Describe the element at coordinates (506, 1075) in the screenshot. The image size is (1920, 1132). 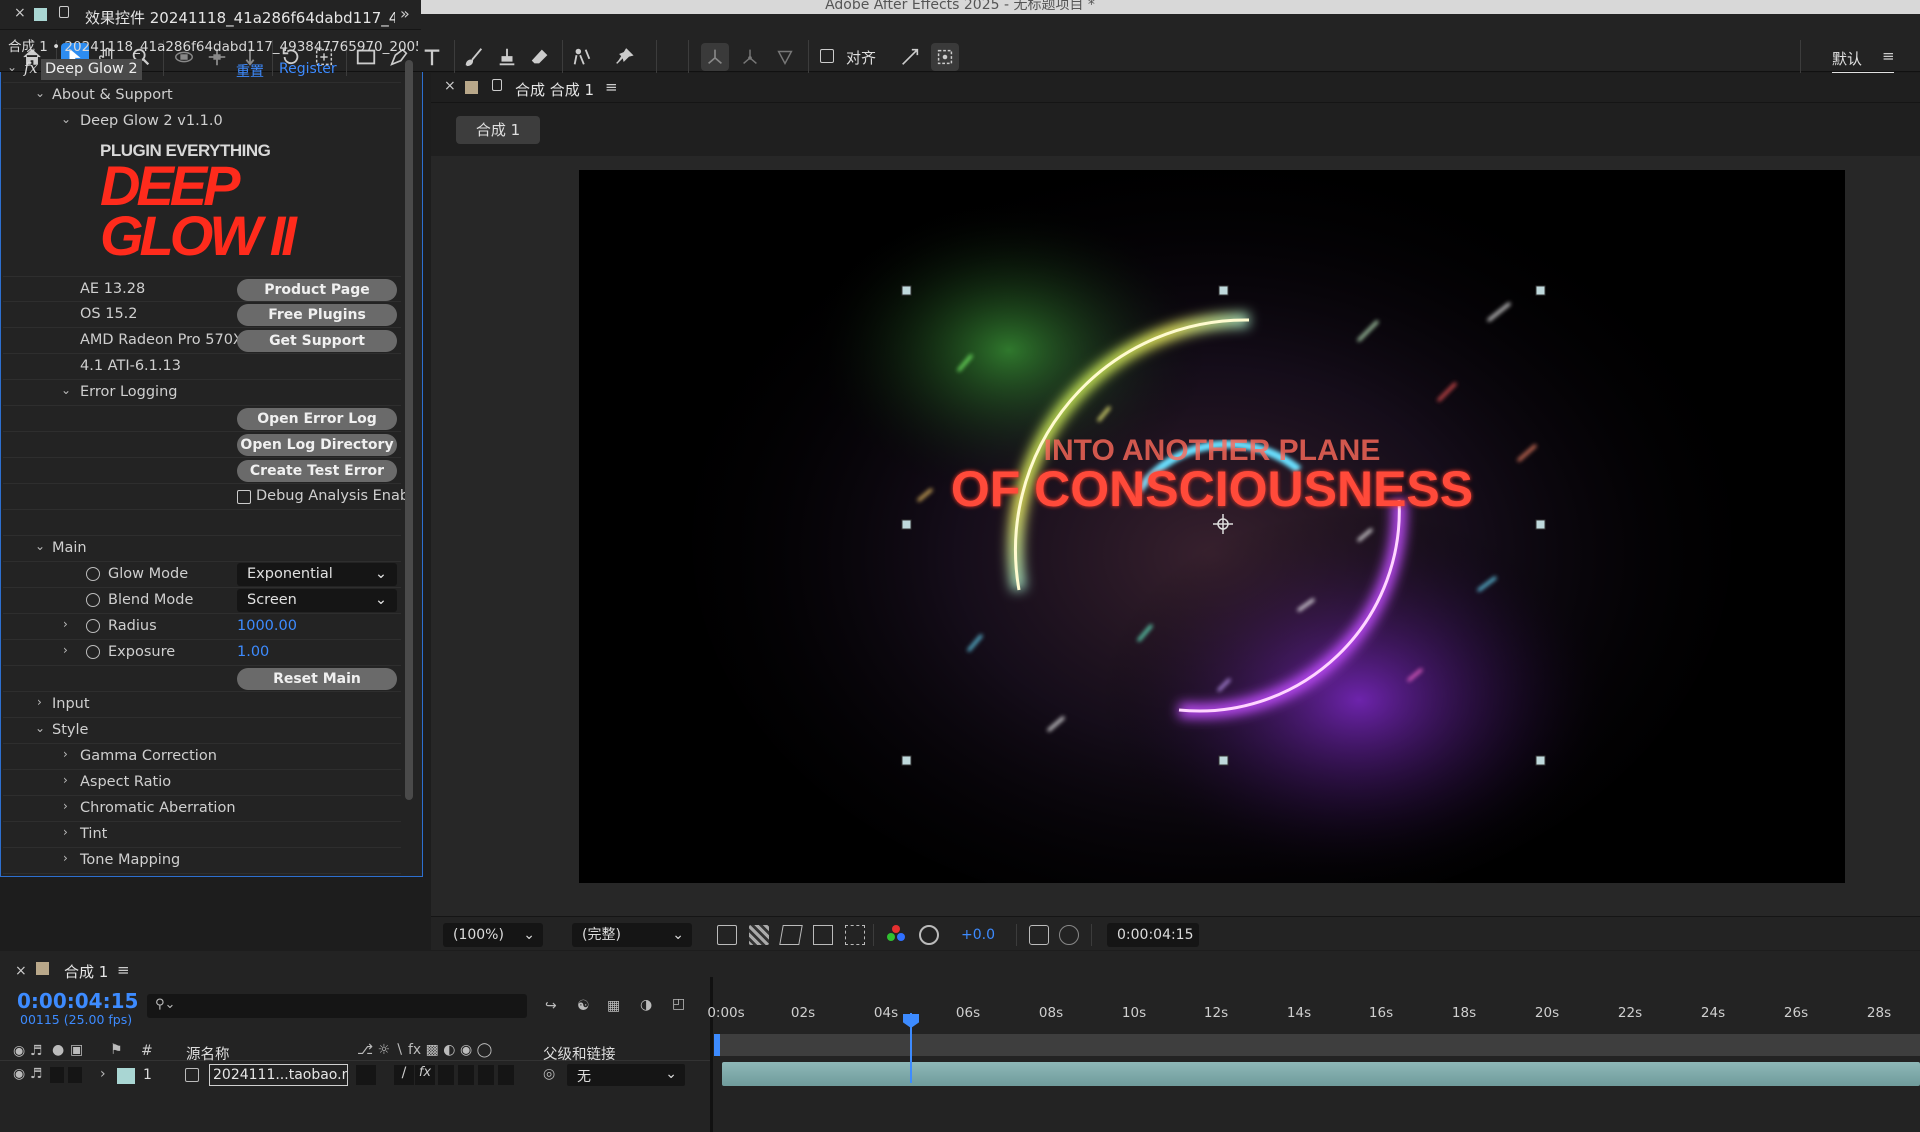
I see `3d-layer-switch` at that location.